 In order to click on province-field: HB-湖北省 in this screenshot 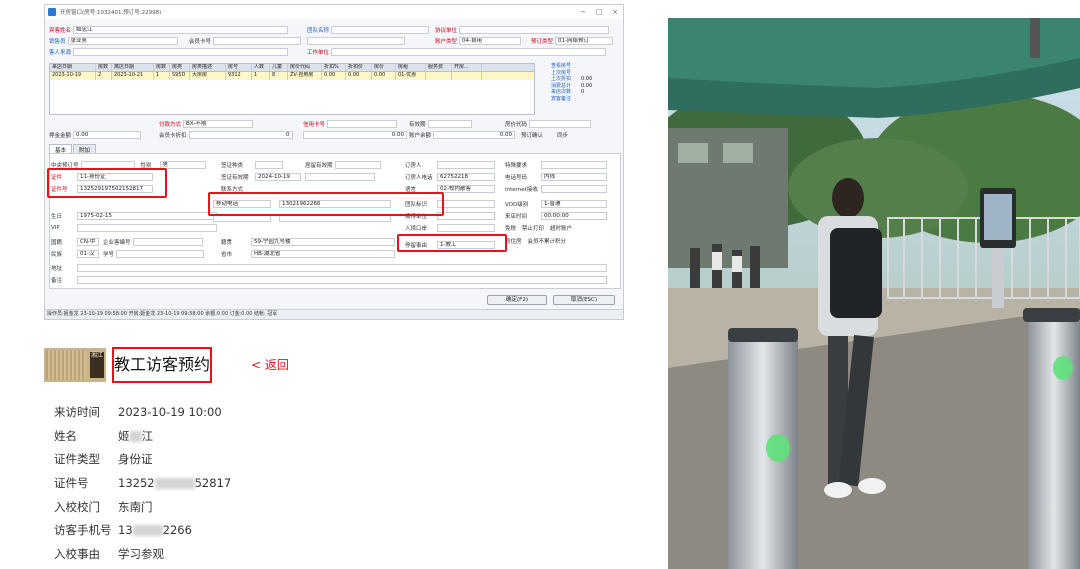, I will do `click(323, 253)`.